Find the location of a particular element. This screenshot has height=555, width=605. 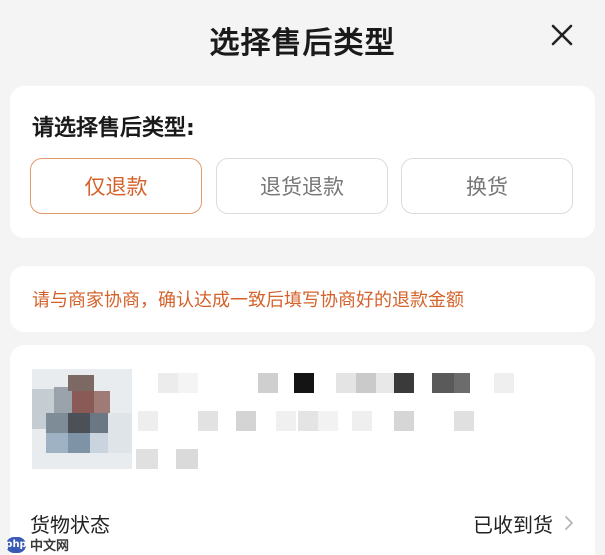

notice-text: 请与商家协商，确认达成一致后填写协商好的退款金额 is located at coordinates (248, 300).